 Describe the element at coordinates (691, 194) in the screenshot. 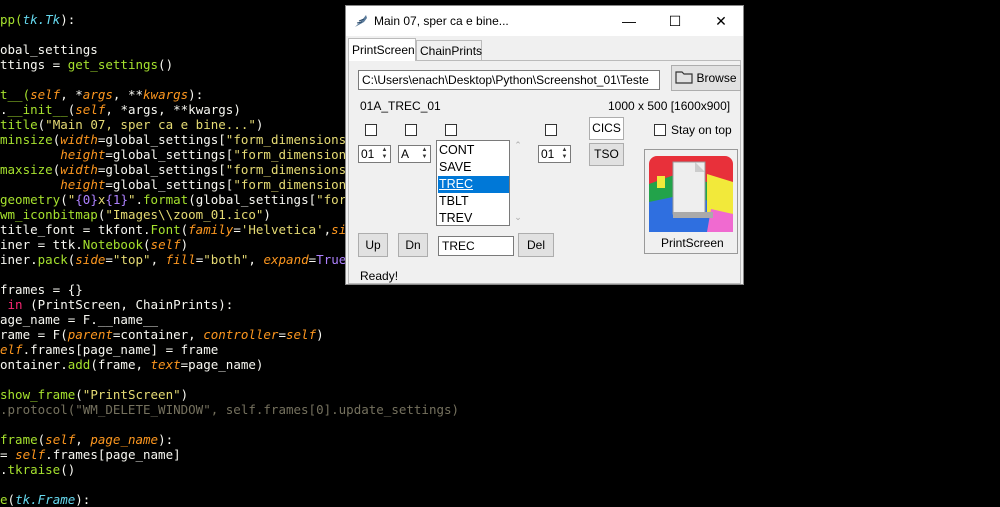

I see `screenshot-preview-icon` at that location.